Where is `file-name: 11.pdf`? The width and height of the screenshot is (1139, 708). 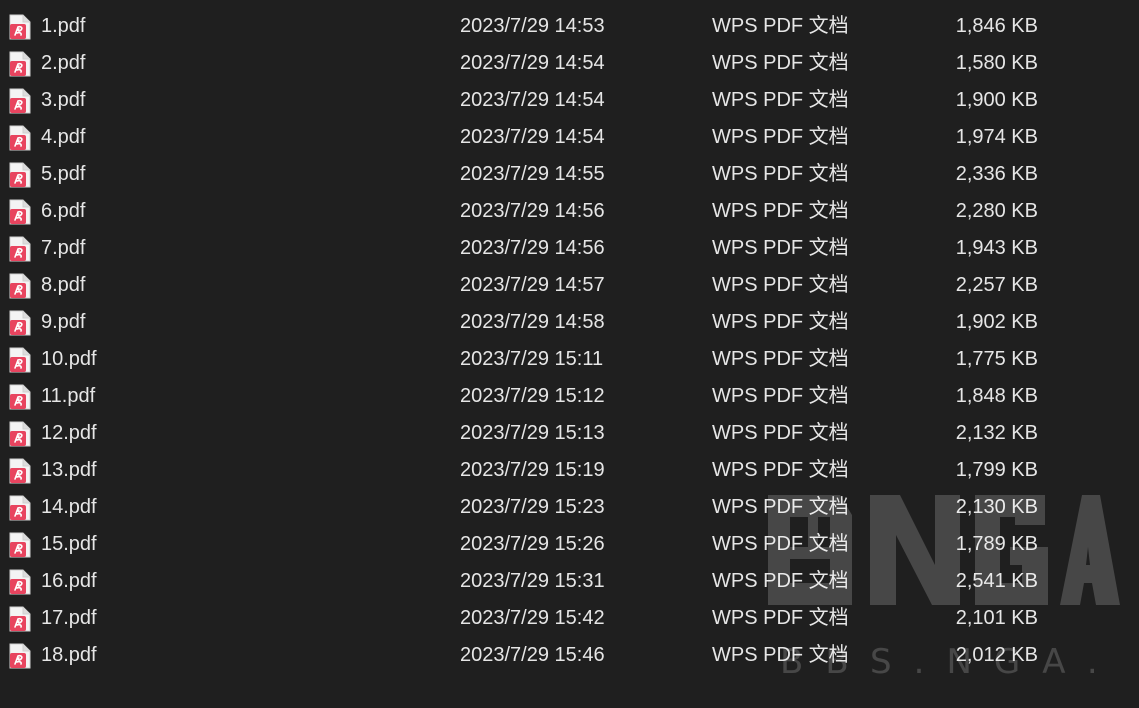
file-name: 11.pdf is located at coordinates (68, 396).